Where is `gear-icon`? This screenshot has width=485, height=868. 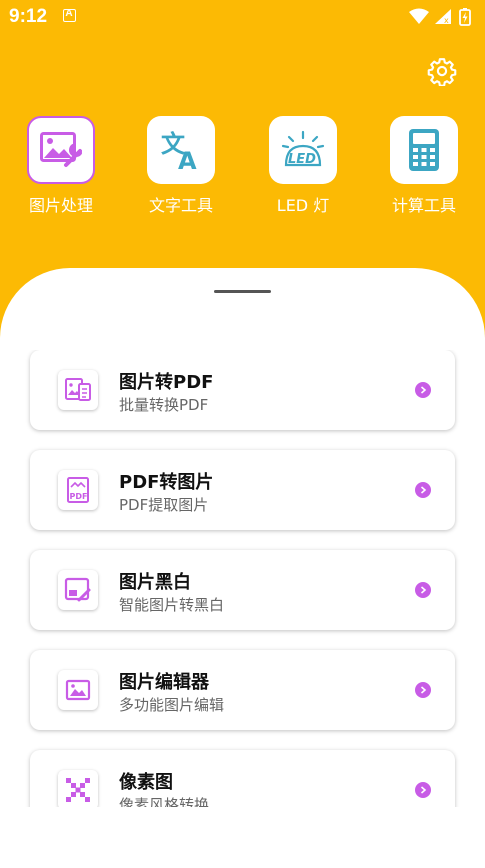 gear-icon is located at coordinates (442, 72).